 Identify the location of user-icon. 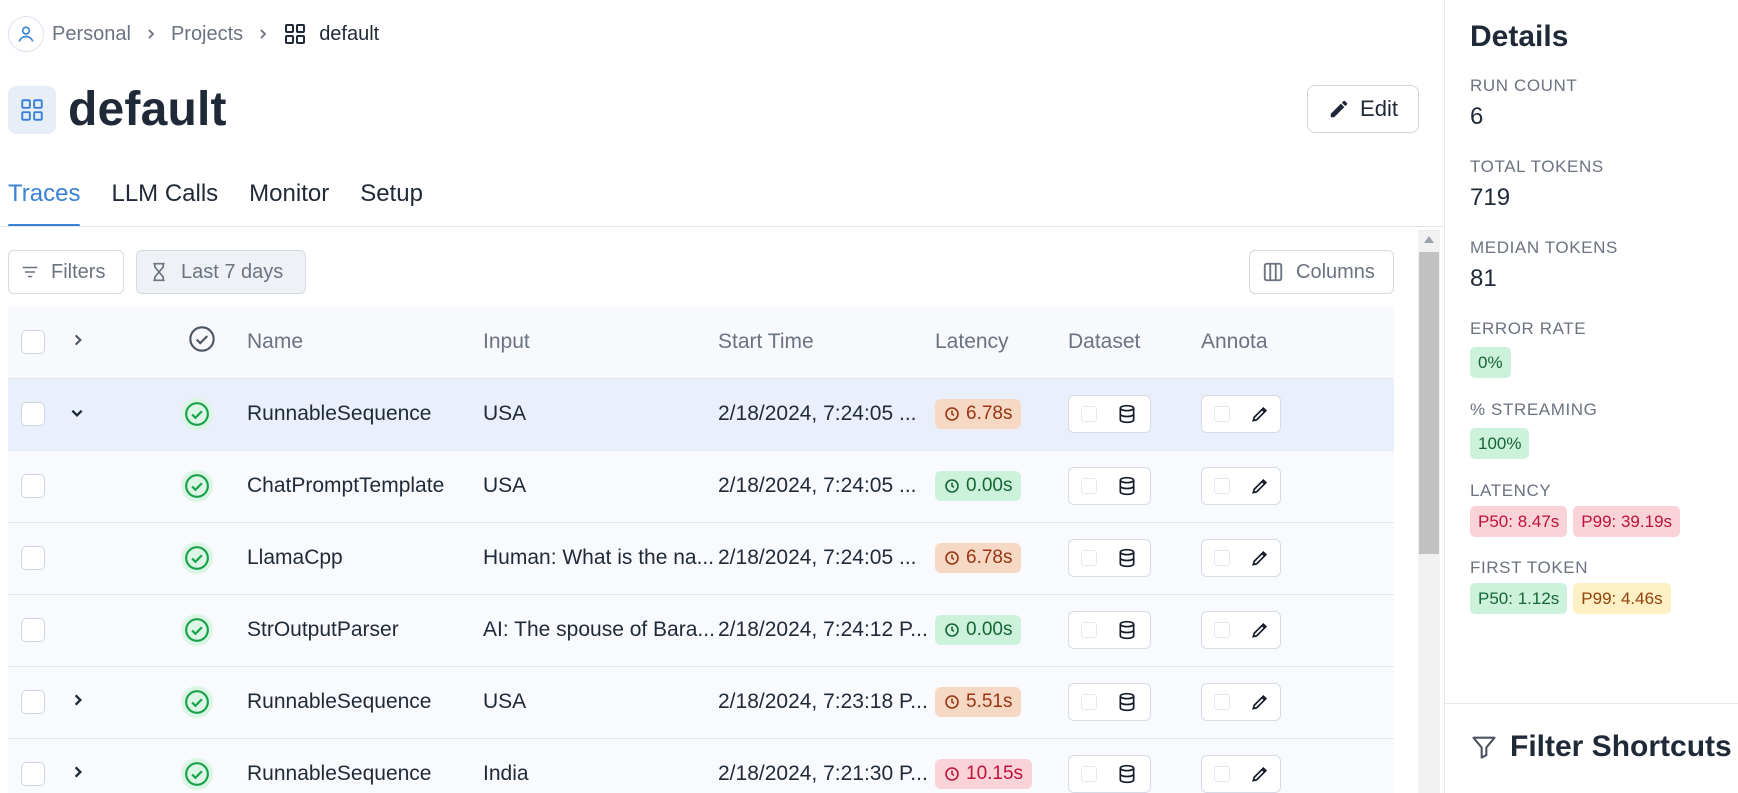
(26, 34).